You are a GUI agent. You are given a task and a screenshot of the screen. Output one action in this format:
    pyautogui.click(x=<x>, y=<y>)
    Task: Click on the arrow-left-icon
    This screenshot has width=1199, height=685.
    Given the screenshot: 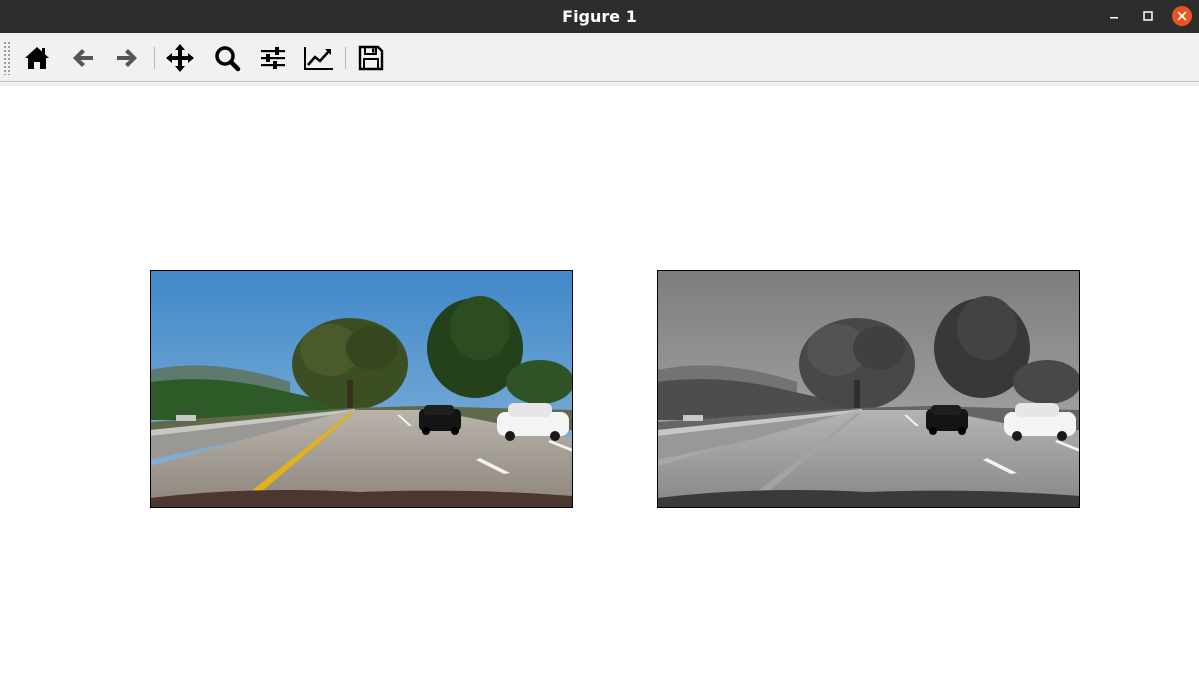 What is the action you would take?
    pyautogui.click(x=83, y=58)
    